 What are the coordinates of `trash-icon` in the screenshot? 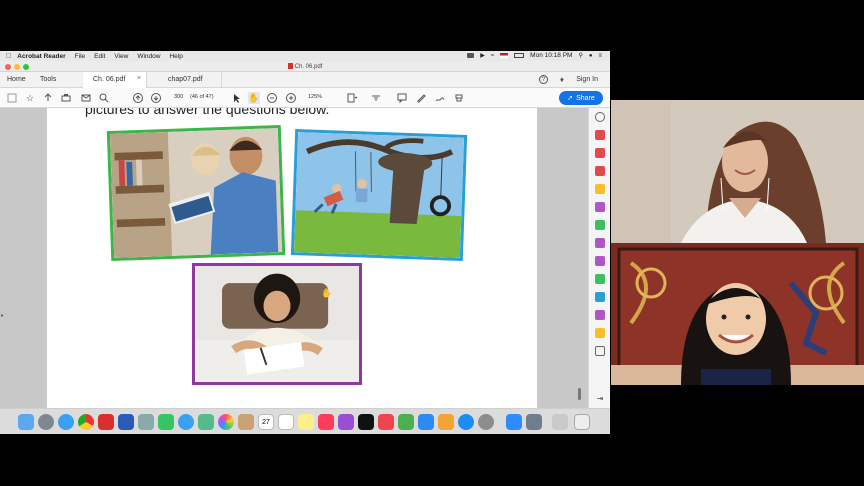 It's located at (582, 422).